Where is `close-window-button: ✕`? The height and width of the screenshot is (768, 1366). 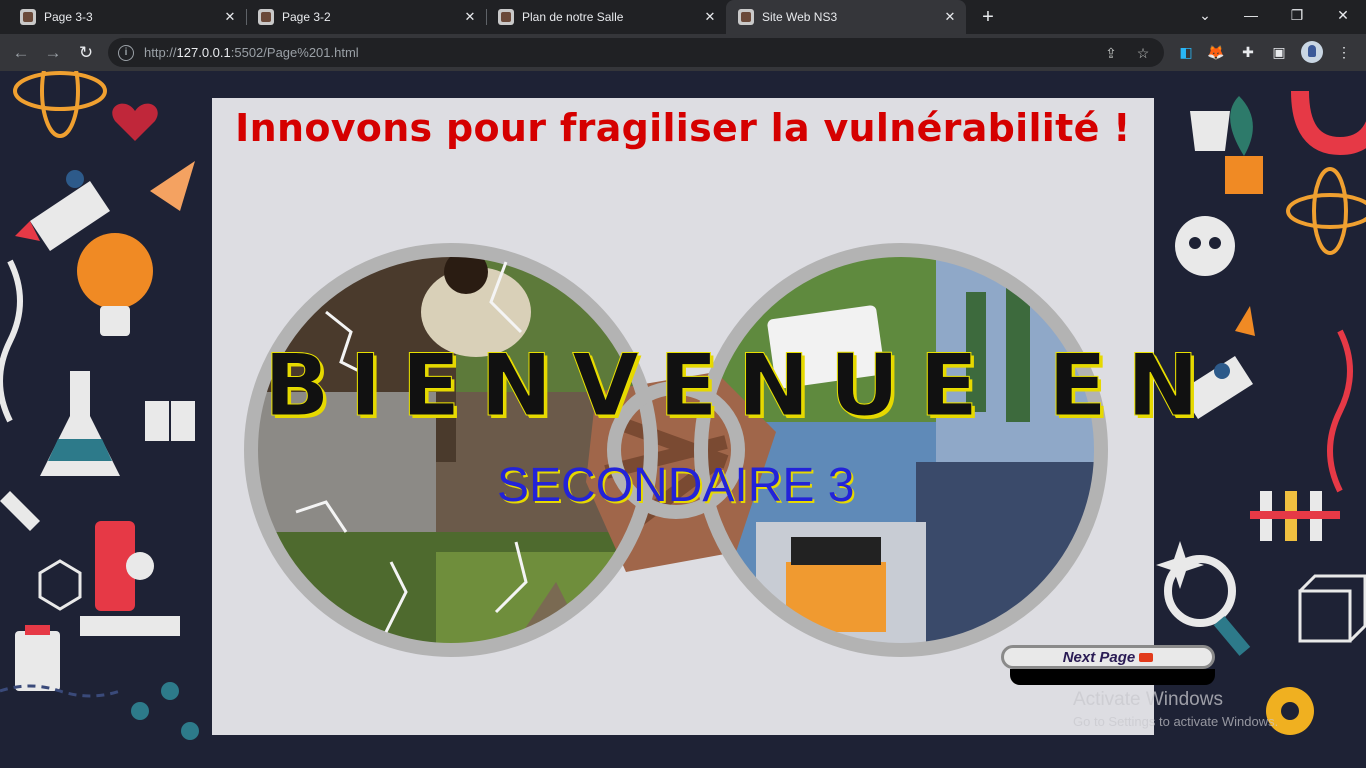
close-window-button: ✕ is located at coordinates (1343, 15).